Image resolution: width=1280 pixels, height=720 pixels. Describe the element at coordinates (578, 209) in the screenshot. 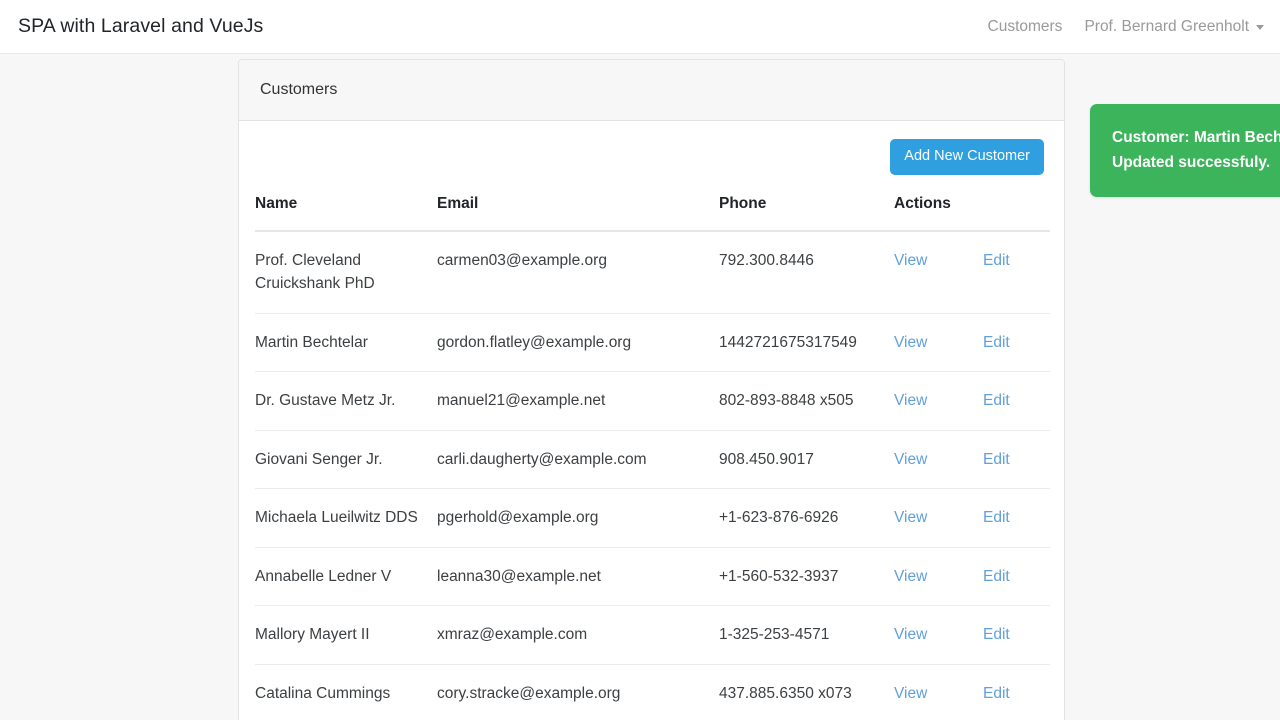

I see `column-header-email: Email` at that location.